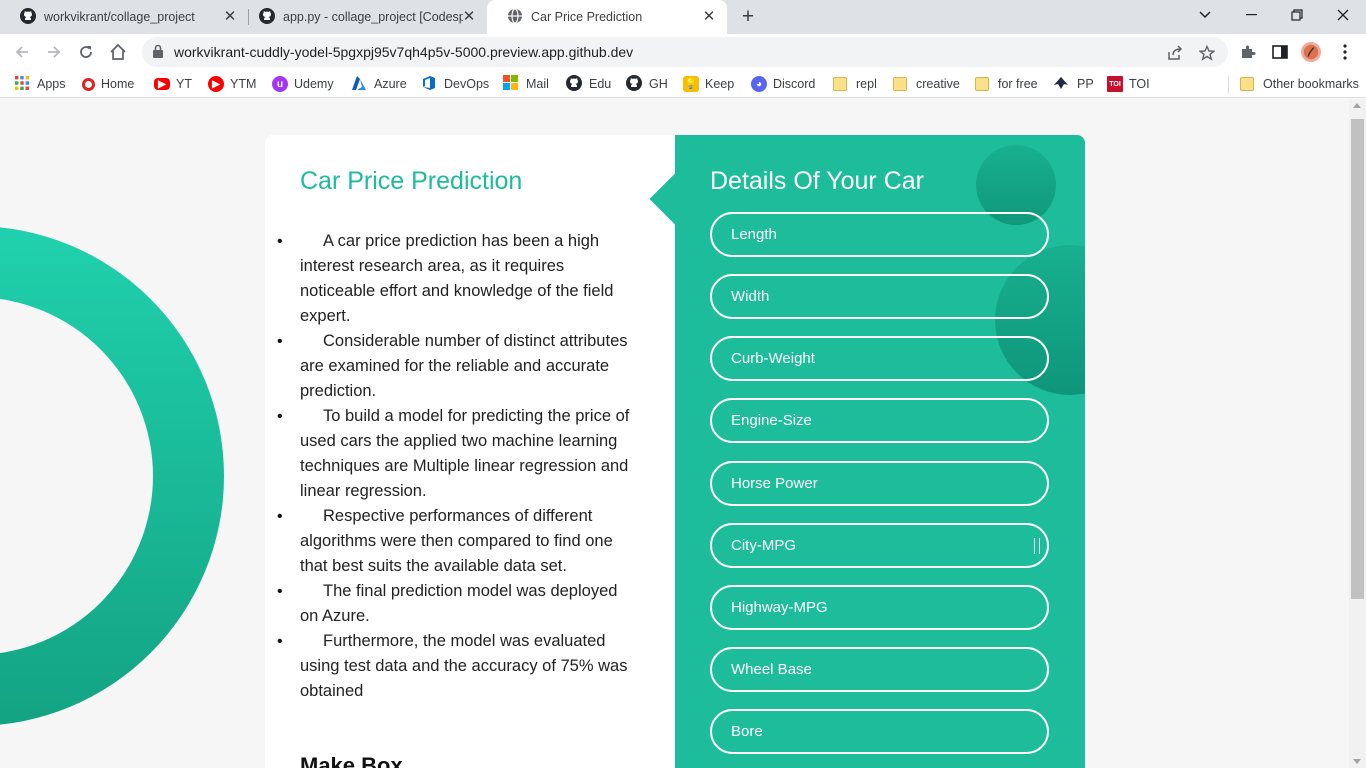  Describe the element at coordinates (1311, 84) in the screenshot. I see `bookmark-label: Other bookmarks` at that location.